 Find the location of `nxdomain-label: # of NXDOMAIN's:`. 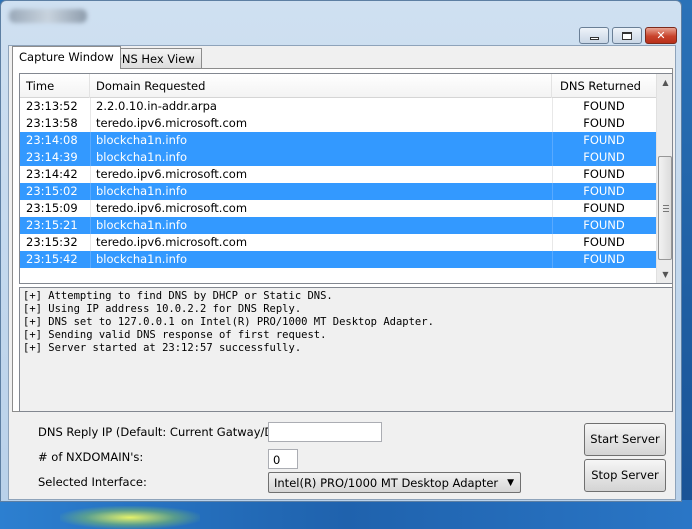

nxdomain-label: # of NXDOMAIN's: is located at coordinates (91, 457).